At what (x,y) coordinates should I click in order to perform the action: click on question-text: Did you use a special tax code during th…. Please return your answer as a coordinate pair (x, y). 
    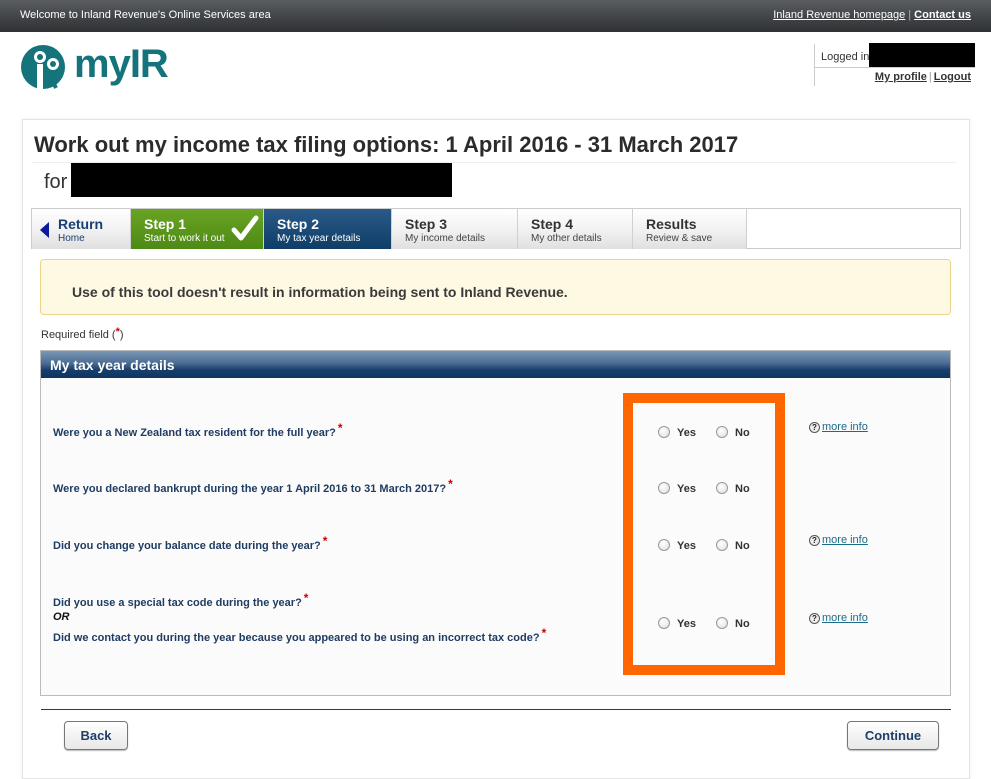
    Looking at the image, I should click on (177, 603).